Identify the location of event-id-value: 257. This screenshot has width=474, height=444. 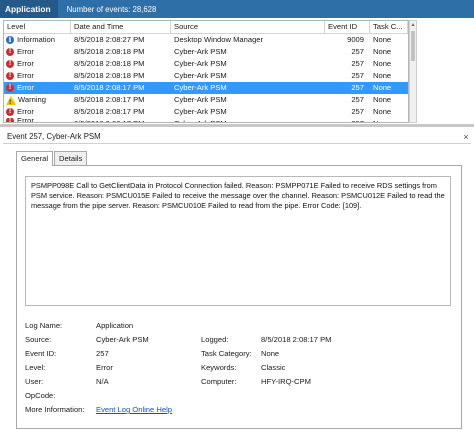
(102, 353).